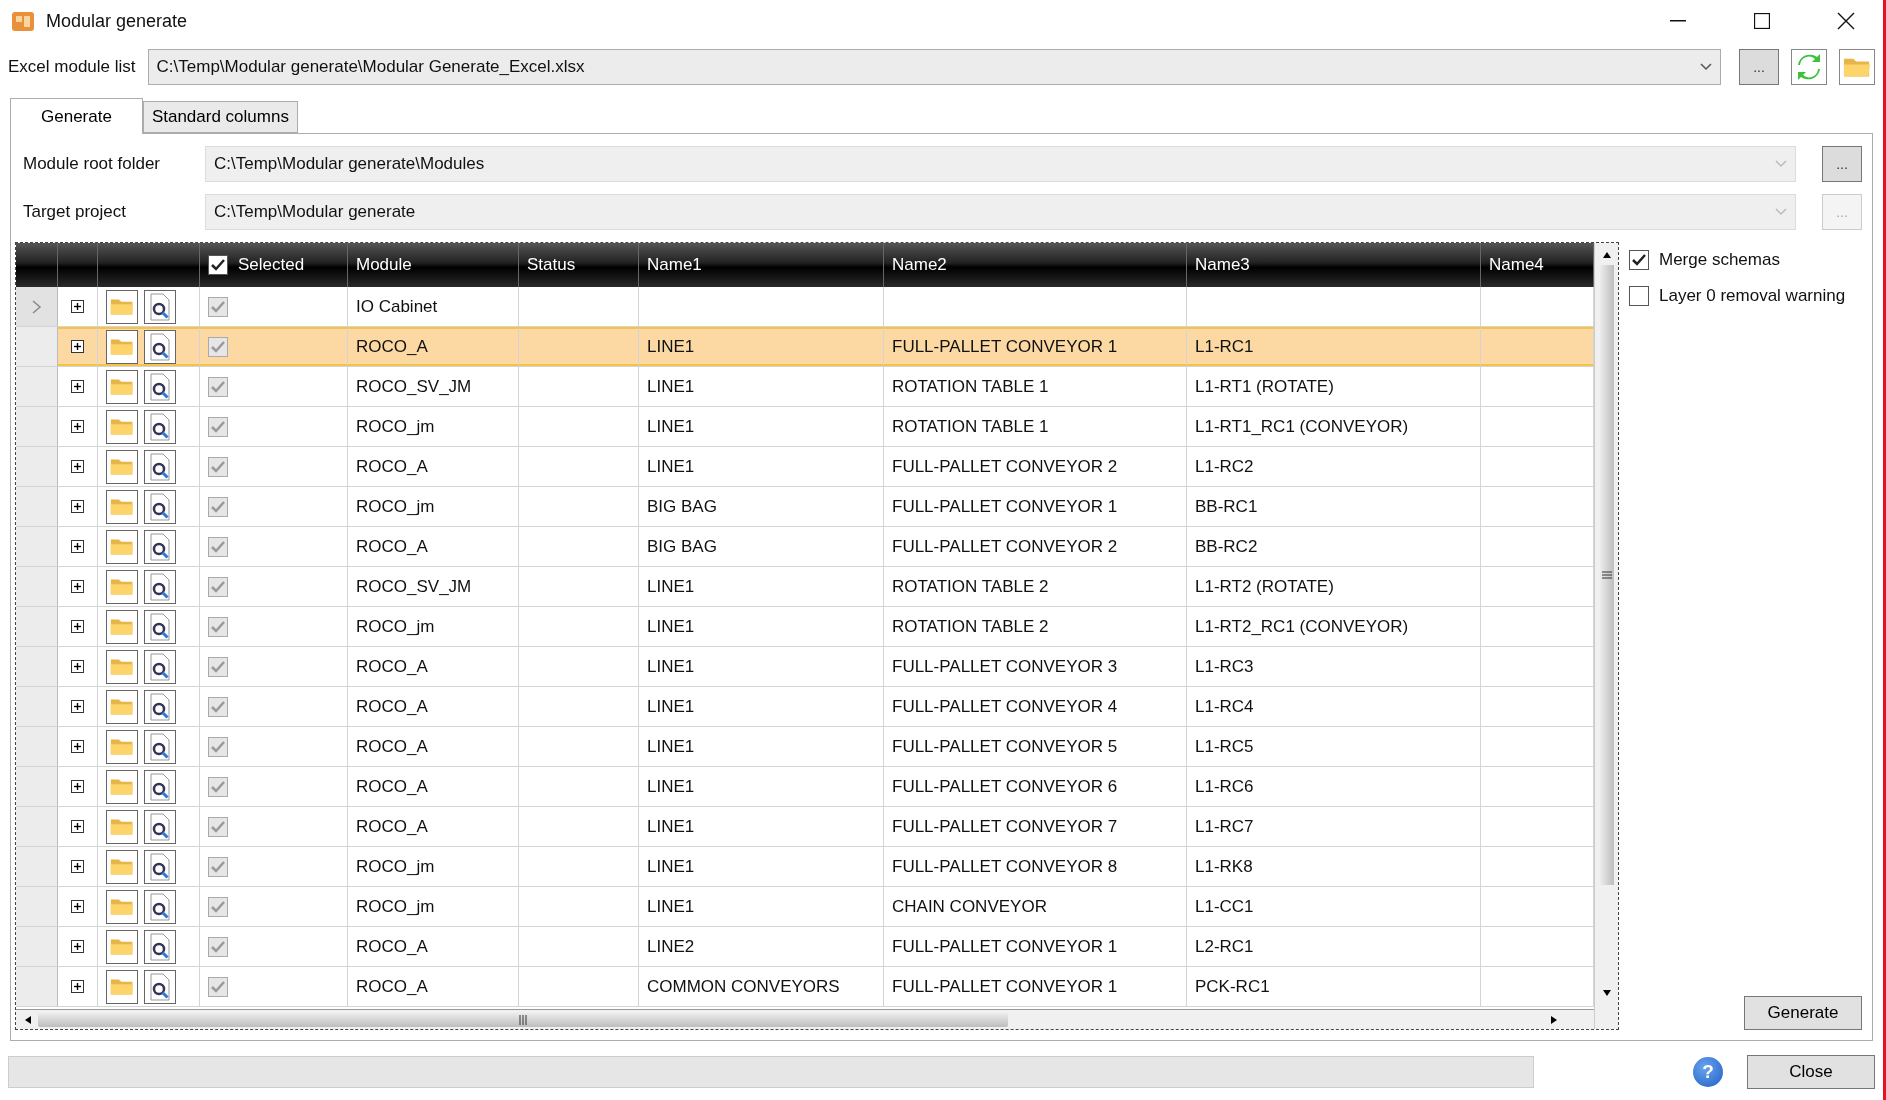 The width and height of the screenshot is (1886, 1100). What do you see at coordinates (934, 67) in the screenshot?
I see `excel-module-list-dropdown: C:\Temp\Modular generate\Modular Generate_Excel.xlsx` at bounding box center [934, 67].